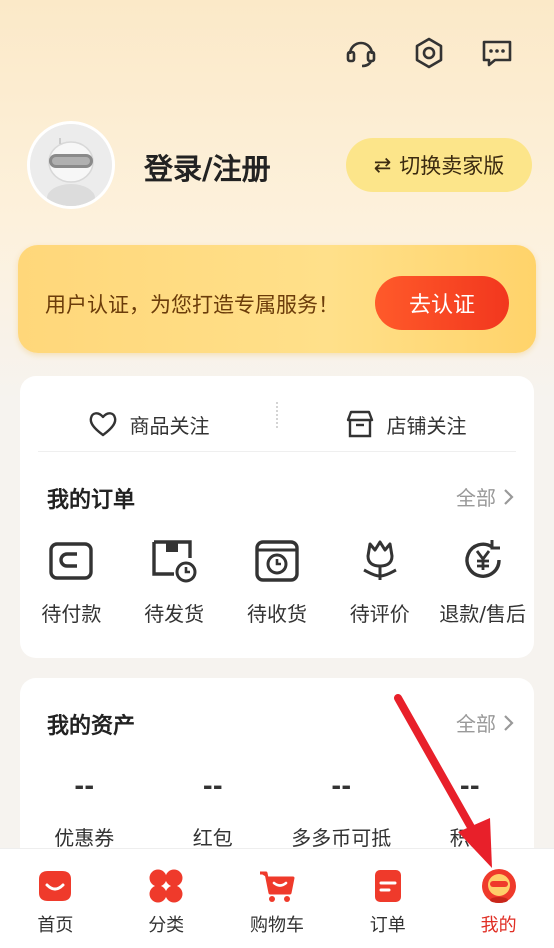 The image size is (554, 948). I want to click on shop-icon, so click(359, 424).